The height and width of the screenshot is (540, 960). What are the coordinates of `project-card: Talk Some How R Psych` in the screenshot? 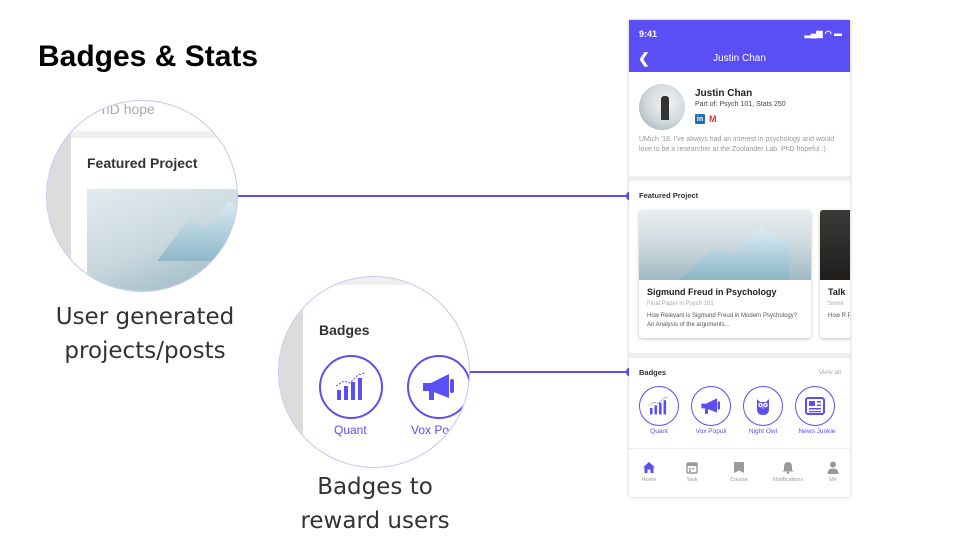 It's located at (835, 274).